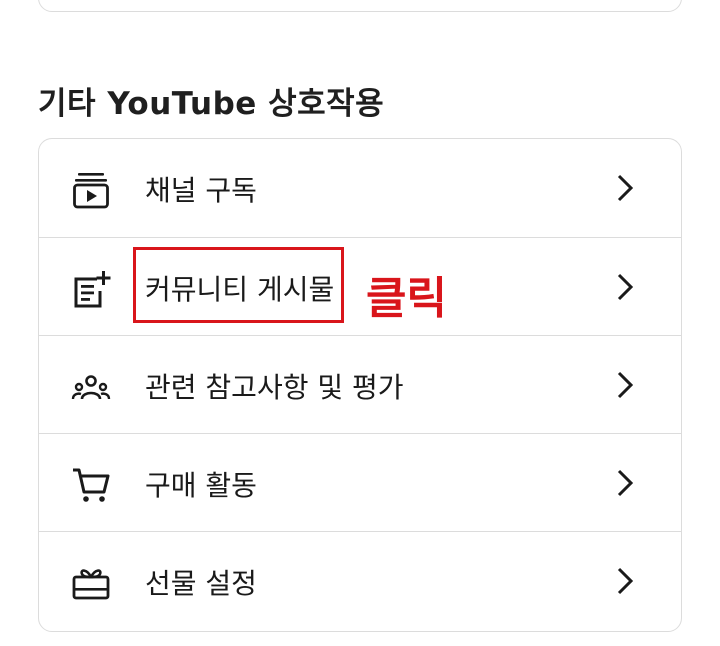  What do you see at coordinates (238, 285) in the screenshot?
I see `highlight-box` at bounding box center [238, 285].